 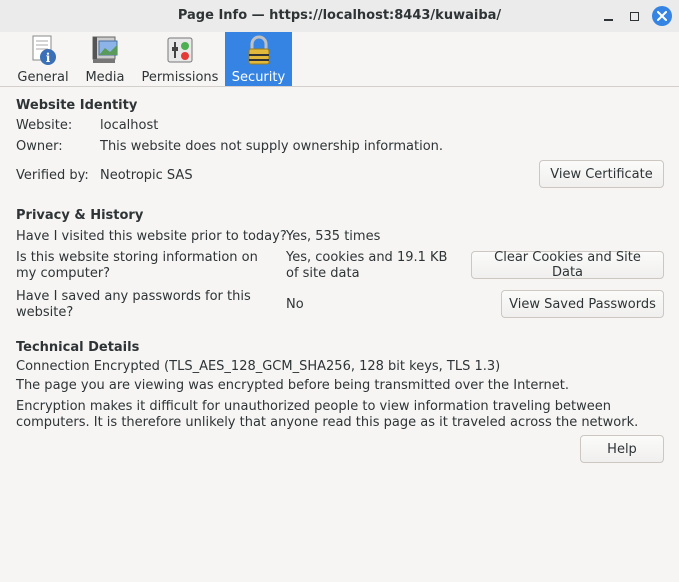 I want to click on tab-permissions: Permissions, so click(x=180, y=59).